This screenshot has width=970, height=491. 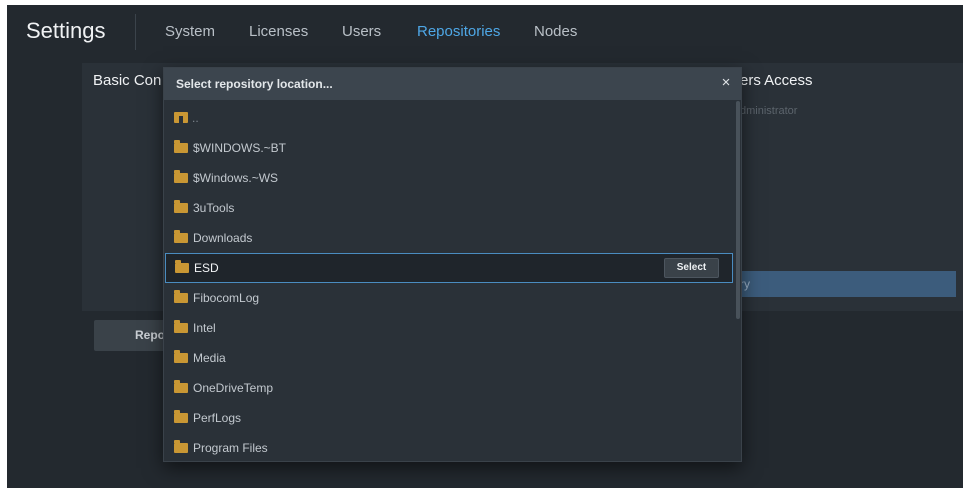 What do you see at coordinates (738, 210) in the screenshot?
I see `dialog-scrollbar` at bounding box center [738, 210].